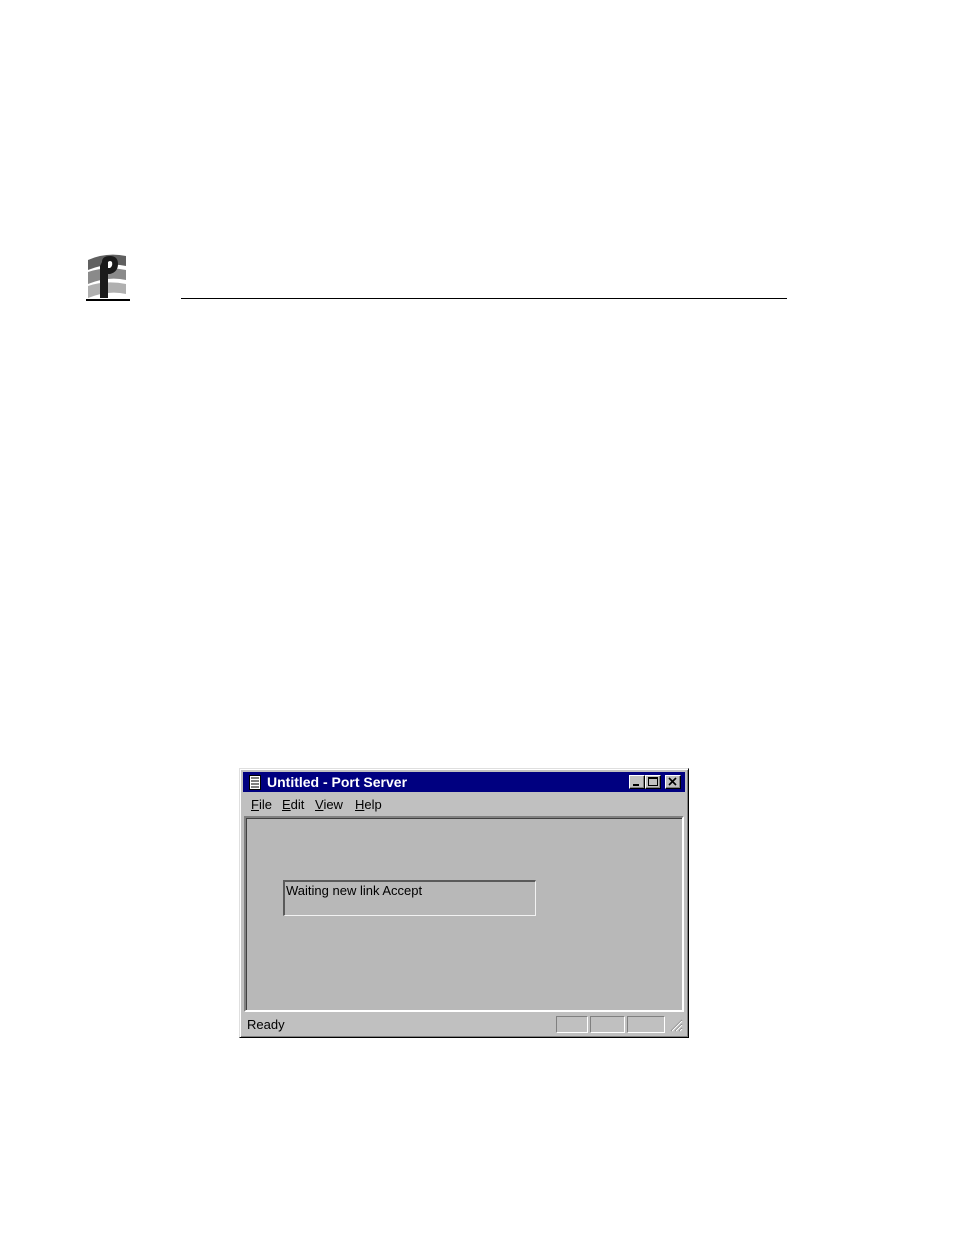  What do you see at coordinates (464, 782) in the screenshot?
I see `title-bar: Untitled - Port Server` at bounding box center [464, 782].